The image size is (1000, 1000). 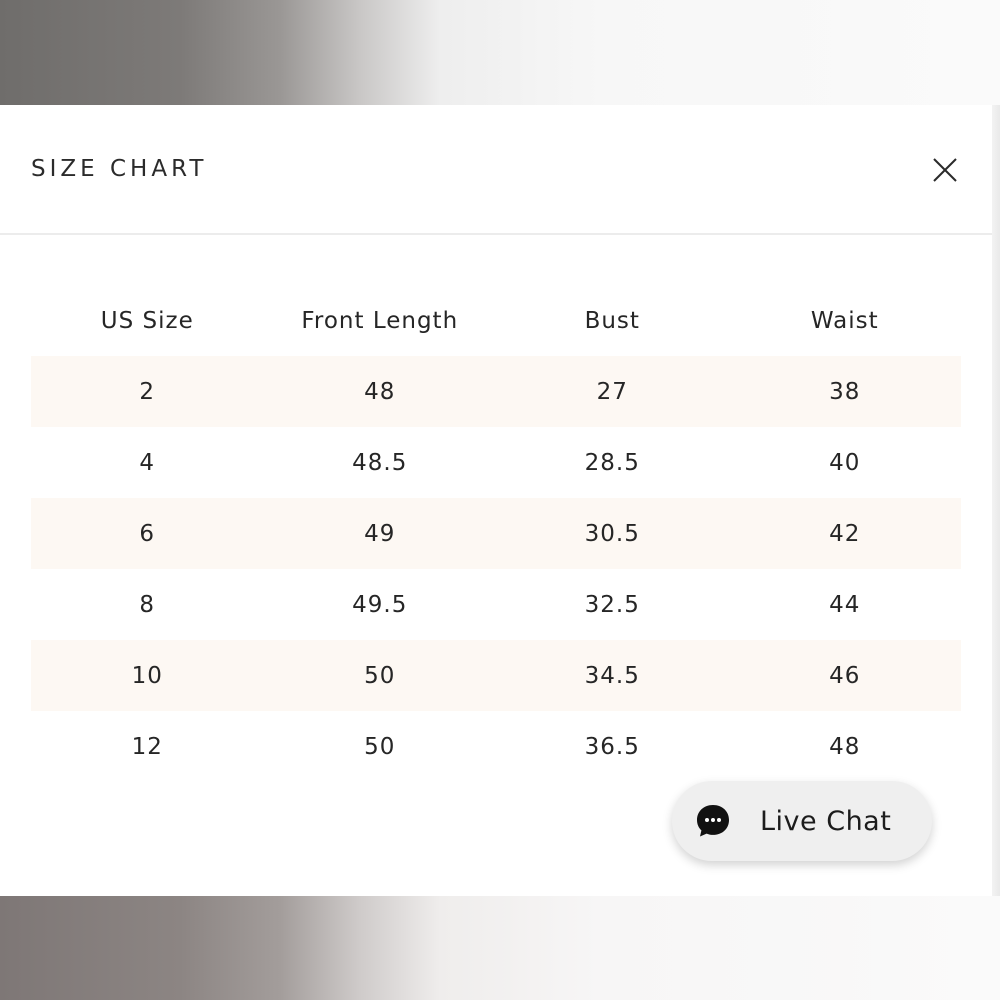 I want to click on modal-edge-shadow, so click(x=996, y=500).